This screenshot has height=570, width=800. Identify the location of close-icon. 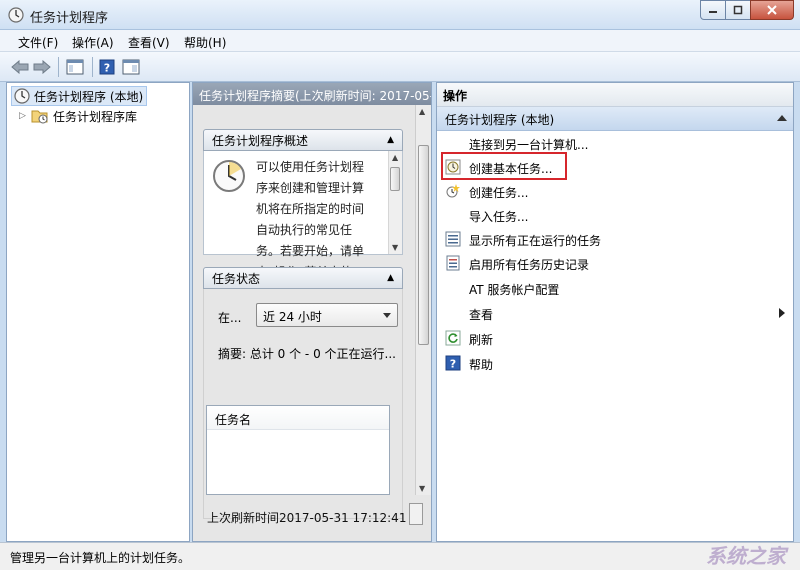
(772, 10).